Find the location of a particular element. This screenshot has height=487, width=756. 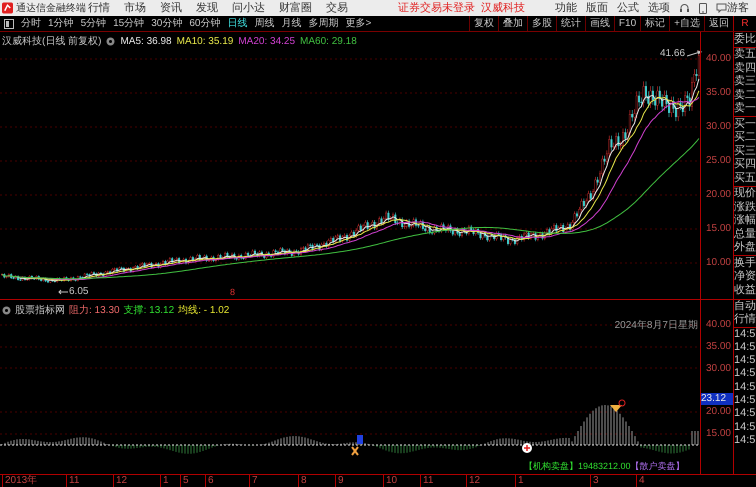

axis-label: 10.00 is located at coordinates (718, 263).